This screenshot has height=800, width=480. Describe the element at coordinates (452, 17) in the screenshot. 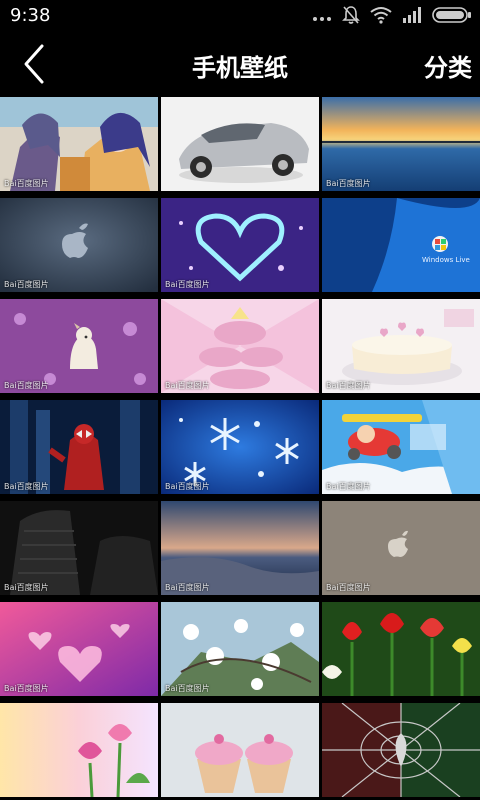

I see `battery-icon` at that location.